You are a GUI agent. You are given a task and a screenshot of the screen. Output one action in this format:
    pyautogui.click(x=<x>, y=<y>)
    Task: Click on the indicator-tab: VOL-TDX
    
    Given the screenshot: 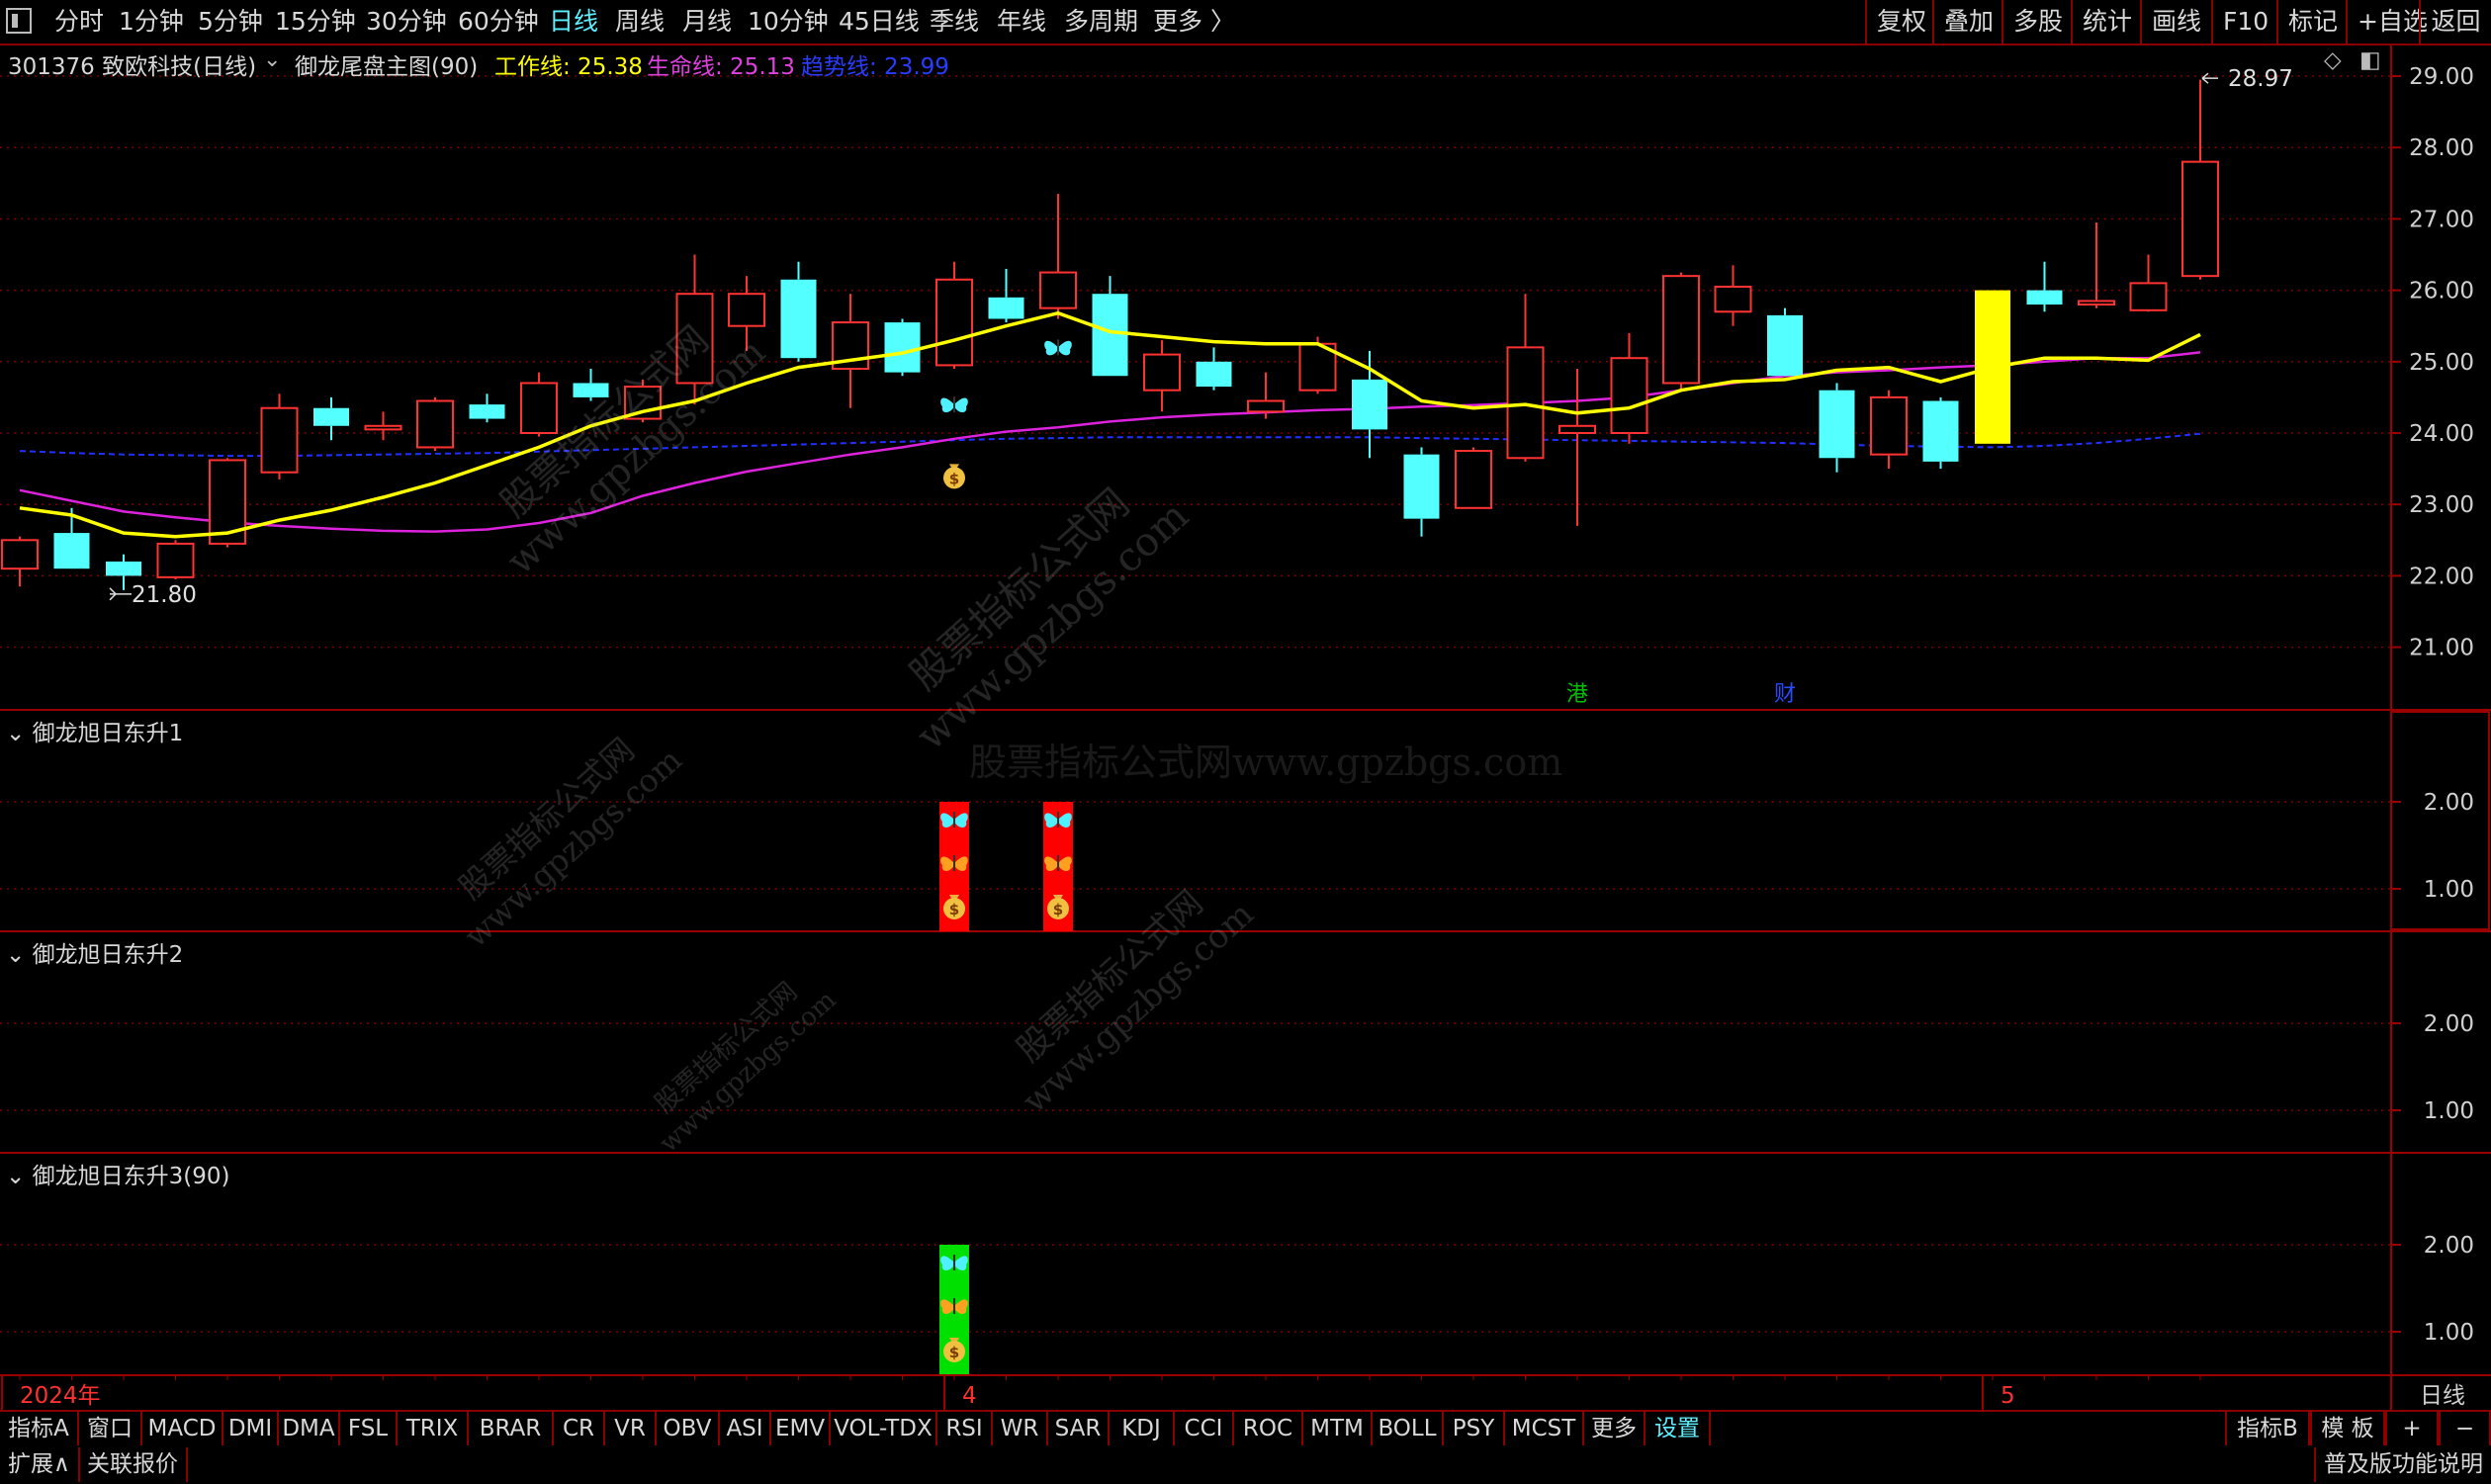 What is the action you would take?
    pyautogui.click(x=884, y=1428)
    